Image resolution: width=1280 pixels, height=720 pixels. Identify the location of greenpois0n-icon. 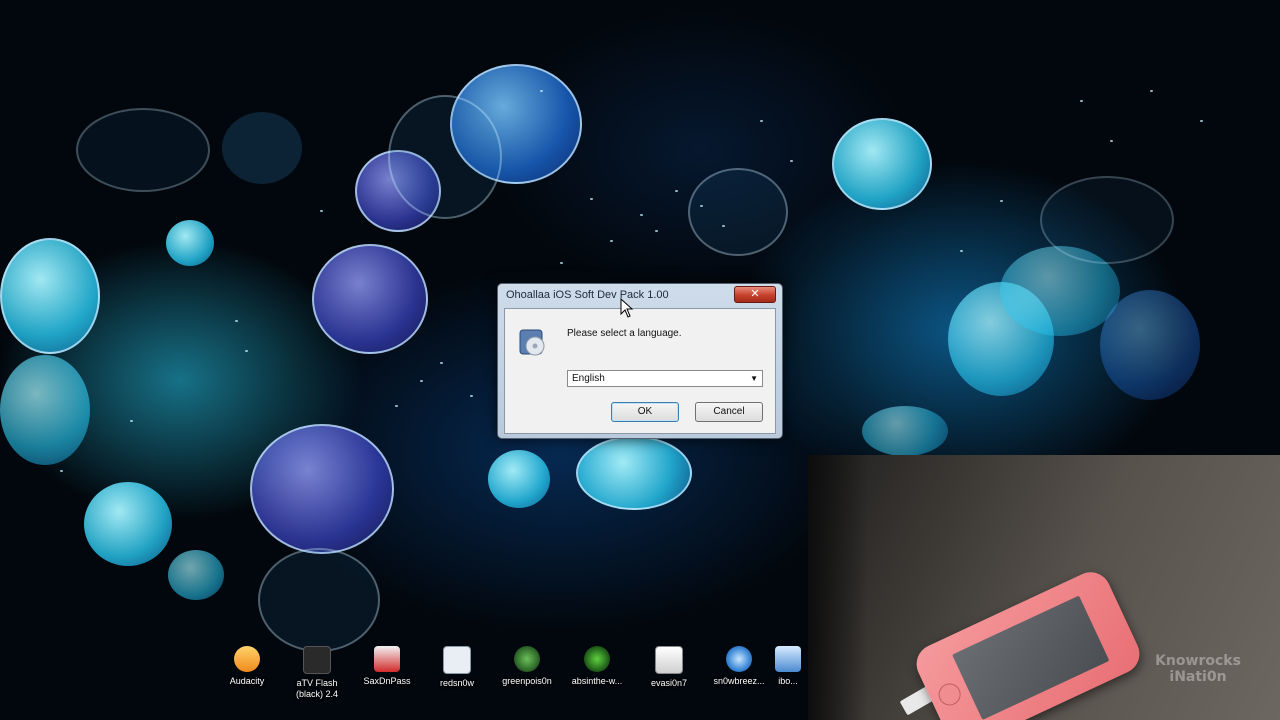
(527, 659).